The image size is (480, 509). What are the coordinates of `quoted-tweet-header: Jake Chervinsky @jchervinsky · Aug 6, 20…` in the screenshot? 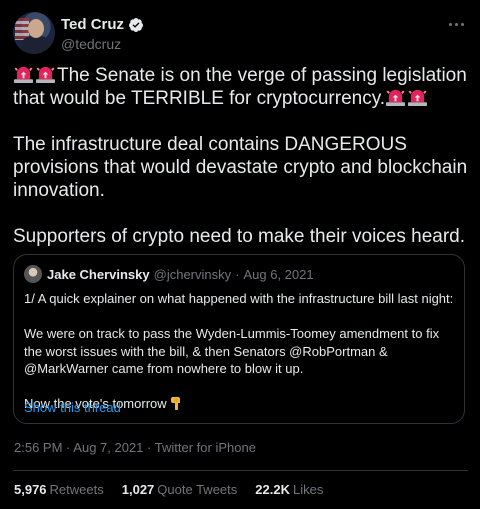 It's located at (169, 274).